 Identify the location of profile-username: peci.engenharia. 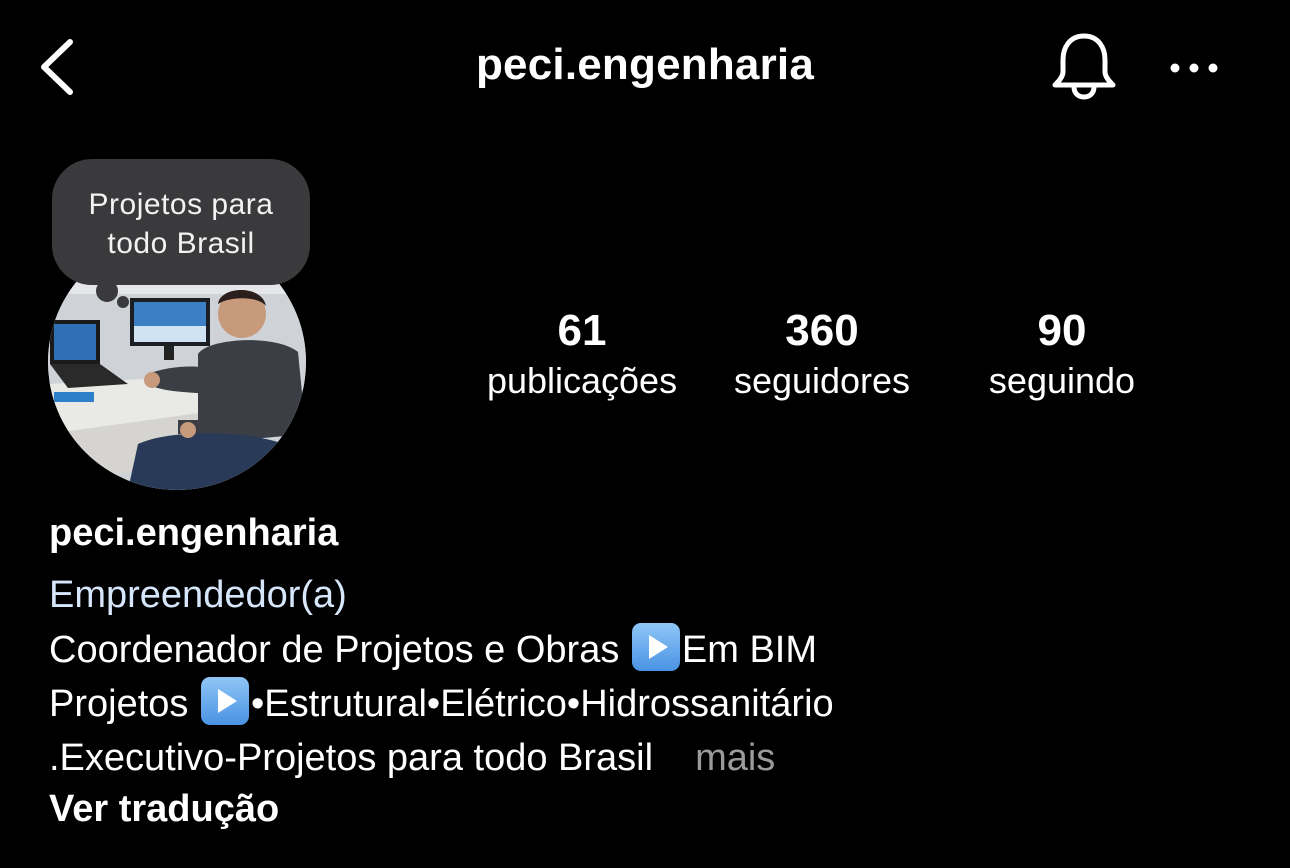
(194, 533).